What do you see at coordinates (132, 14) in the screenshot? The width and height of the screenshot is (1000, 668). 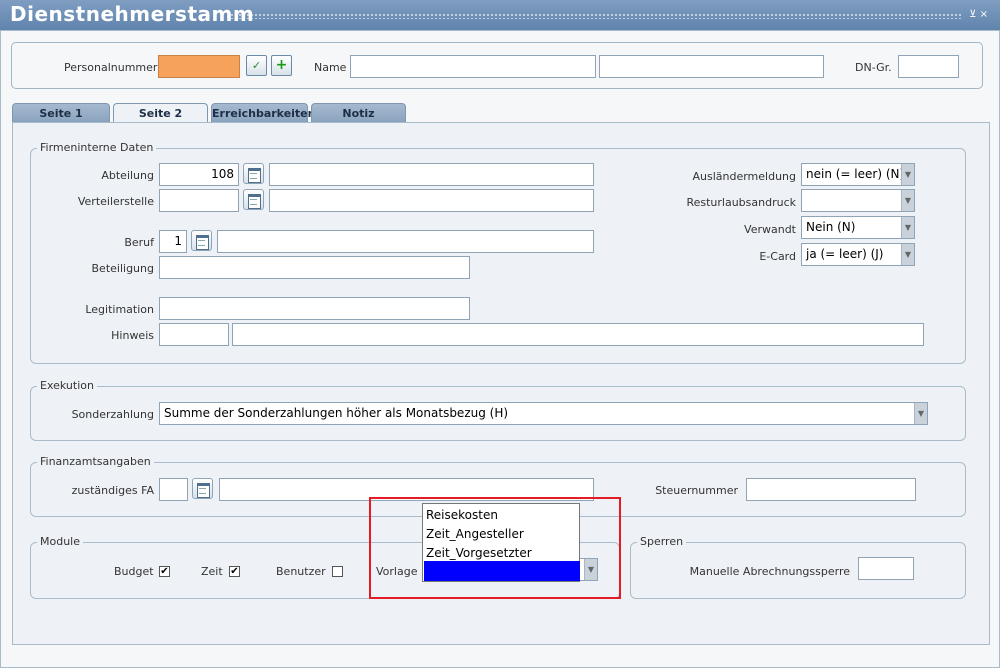 I see `window-title: Dienstnehmerstamm` at bounding box center [132, 14].